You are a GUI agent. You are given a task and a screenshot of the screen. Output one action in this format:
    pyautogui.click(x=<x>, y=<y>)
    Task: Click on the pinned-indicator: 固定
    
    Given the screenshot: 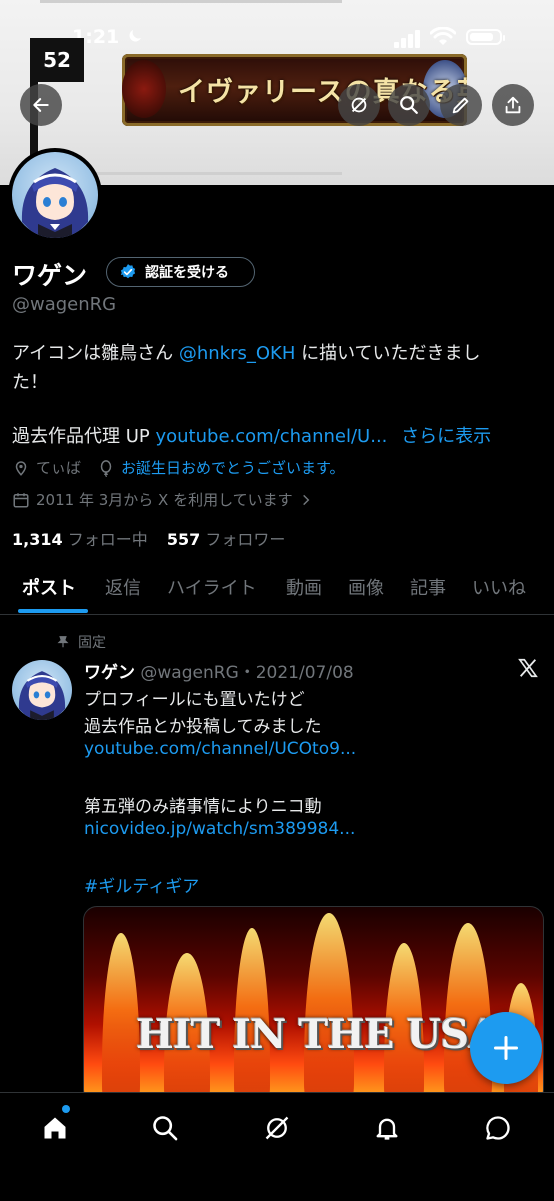 What is the action you would take?
    pyautogui.click(x=81, y=642)
    